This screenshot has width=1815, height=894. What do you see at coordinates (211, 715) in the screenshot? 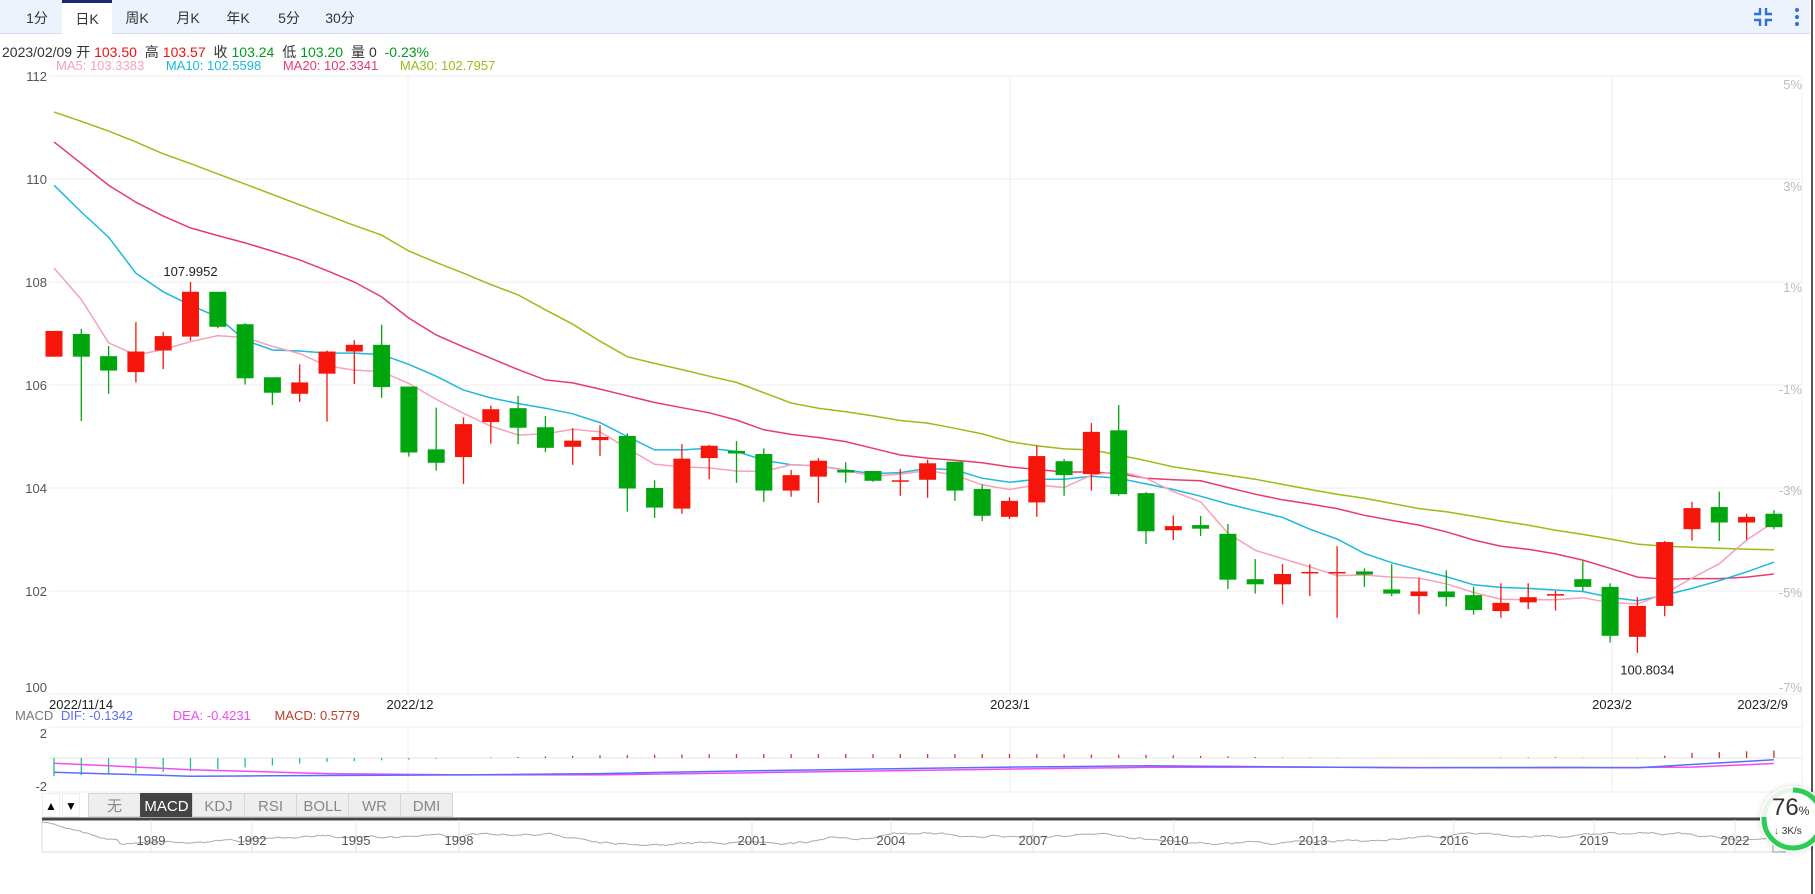
I see `dea-legend: DEA: -0.4231` at bounding box center [211, 715].